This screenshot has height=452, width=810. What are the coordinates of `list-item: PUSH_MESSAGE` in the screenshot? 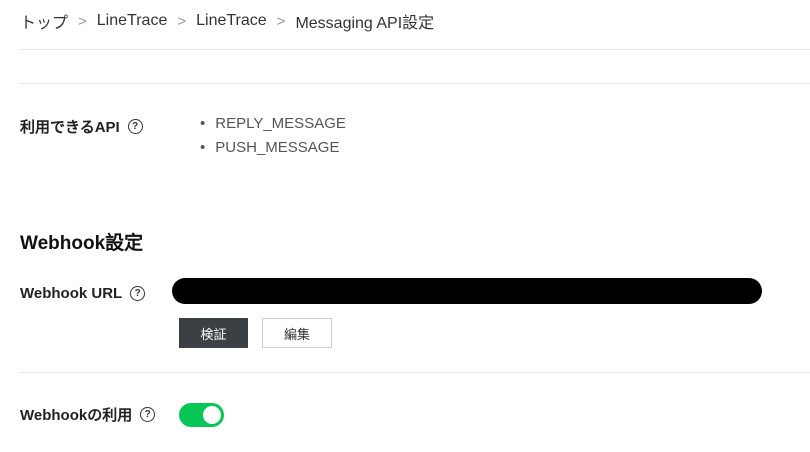 It's located at (273, 150).